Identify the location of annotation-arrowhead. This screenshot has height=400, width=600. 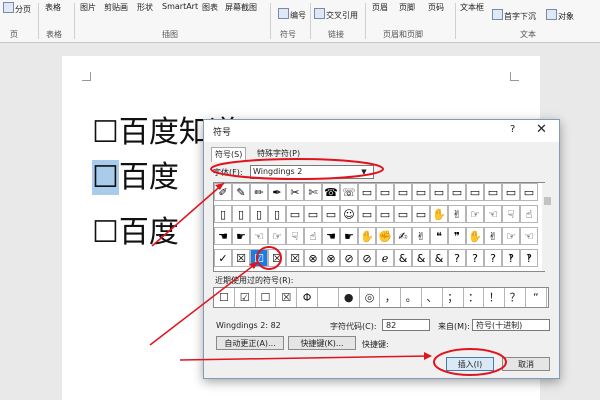
(428, 356).